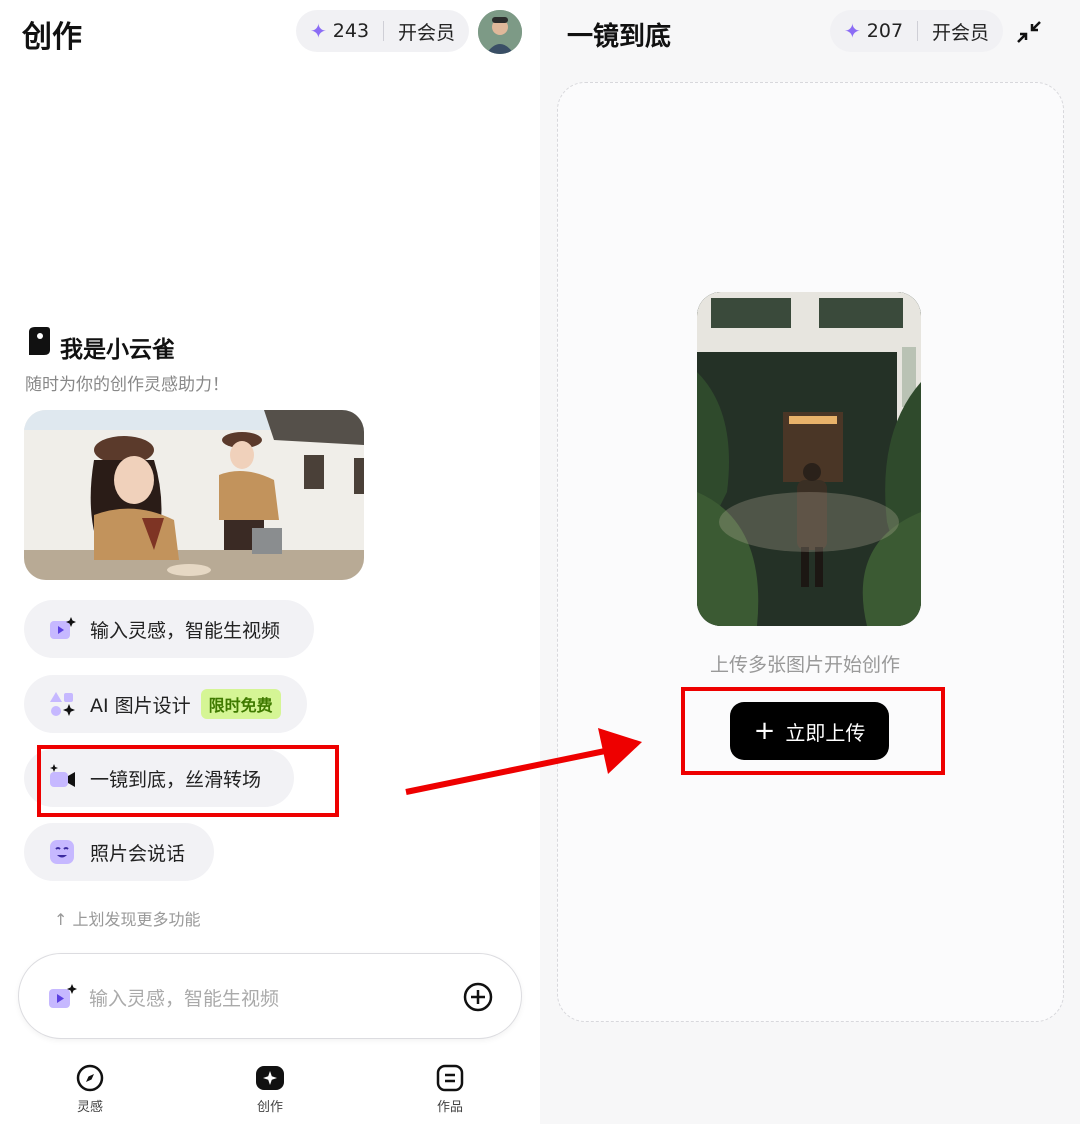  Describe the element at coordinates (138, 853) in the screenshot. I see `chip-label: 照片会说话` at that location.